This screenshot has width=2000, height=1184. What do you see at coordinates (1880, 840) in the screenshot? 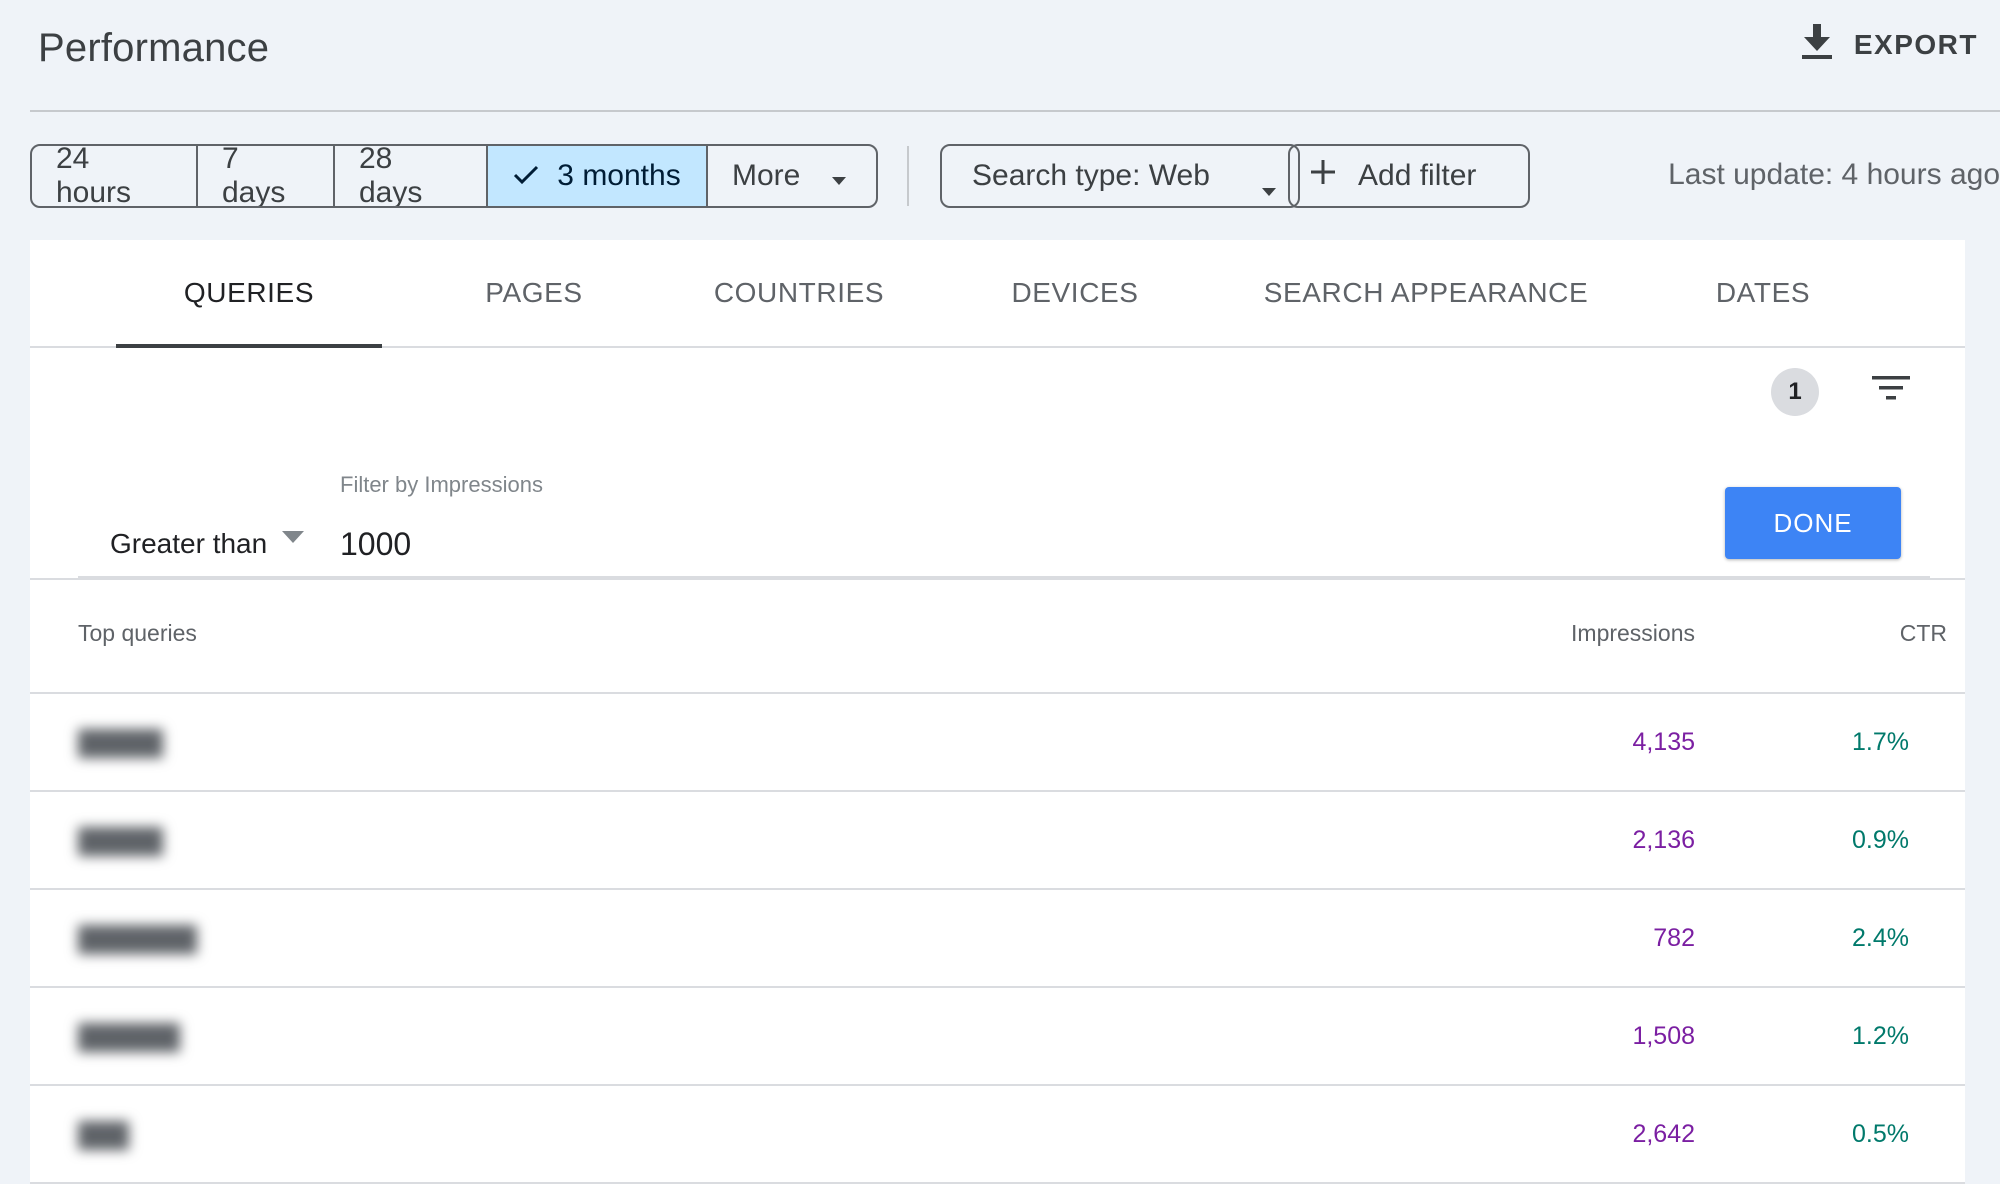
I see `ctr-value: 0.9%` at bounding box center [1880, 840].